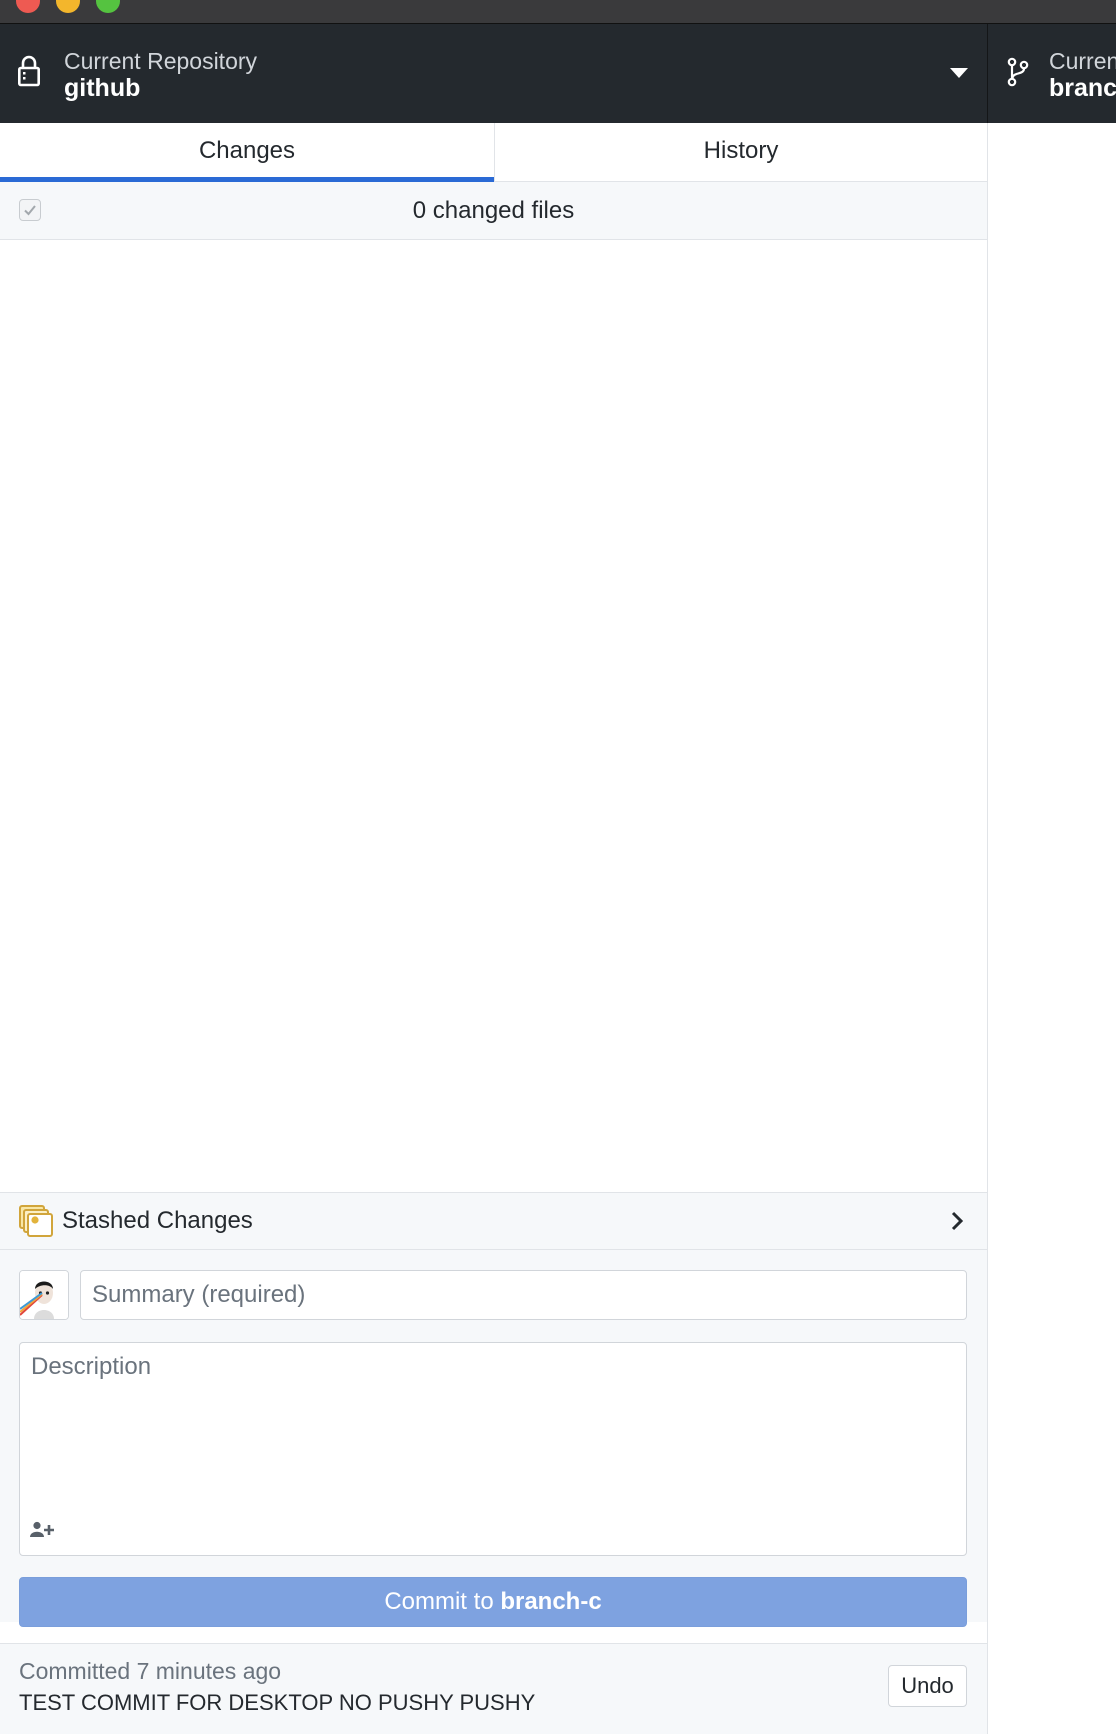 This screenshot has width=1116, height=1734. Describe the element at coordinates (523, 1295) in the screenshot. I see `commit-summary-input` at that location.